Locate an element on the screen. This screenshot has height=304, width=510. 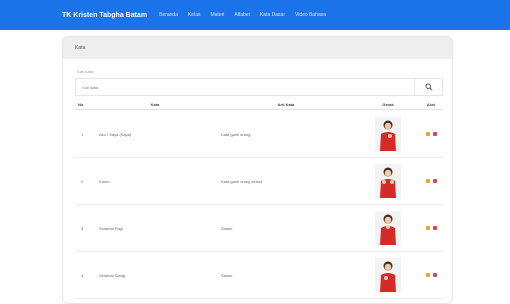
row-definition: Kata ganti orang kedua is located at coordinates (242, 181).